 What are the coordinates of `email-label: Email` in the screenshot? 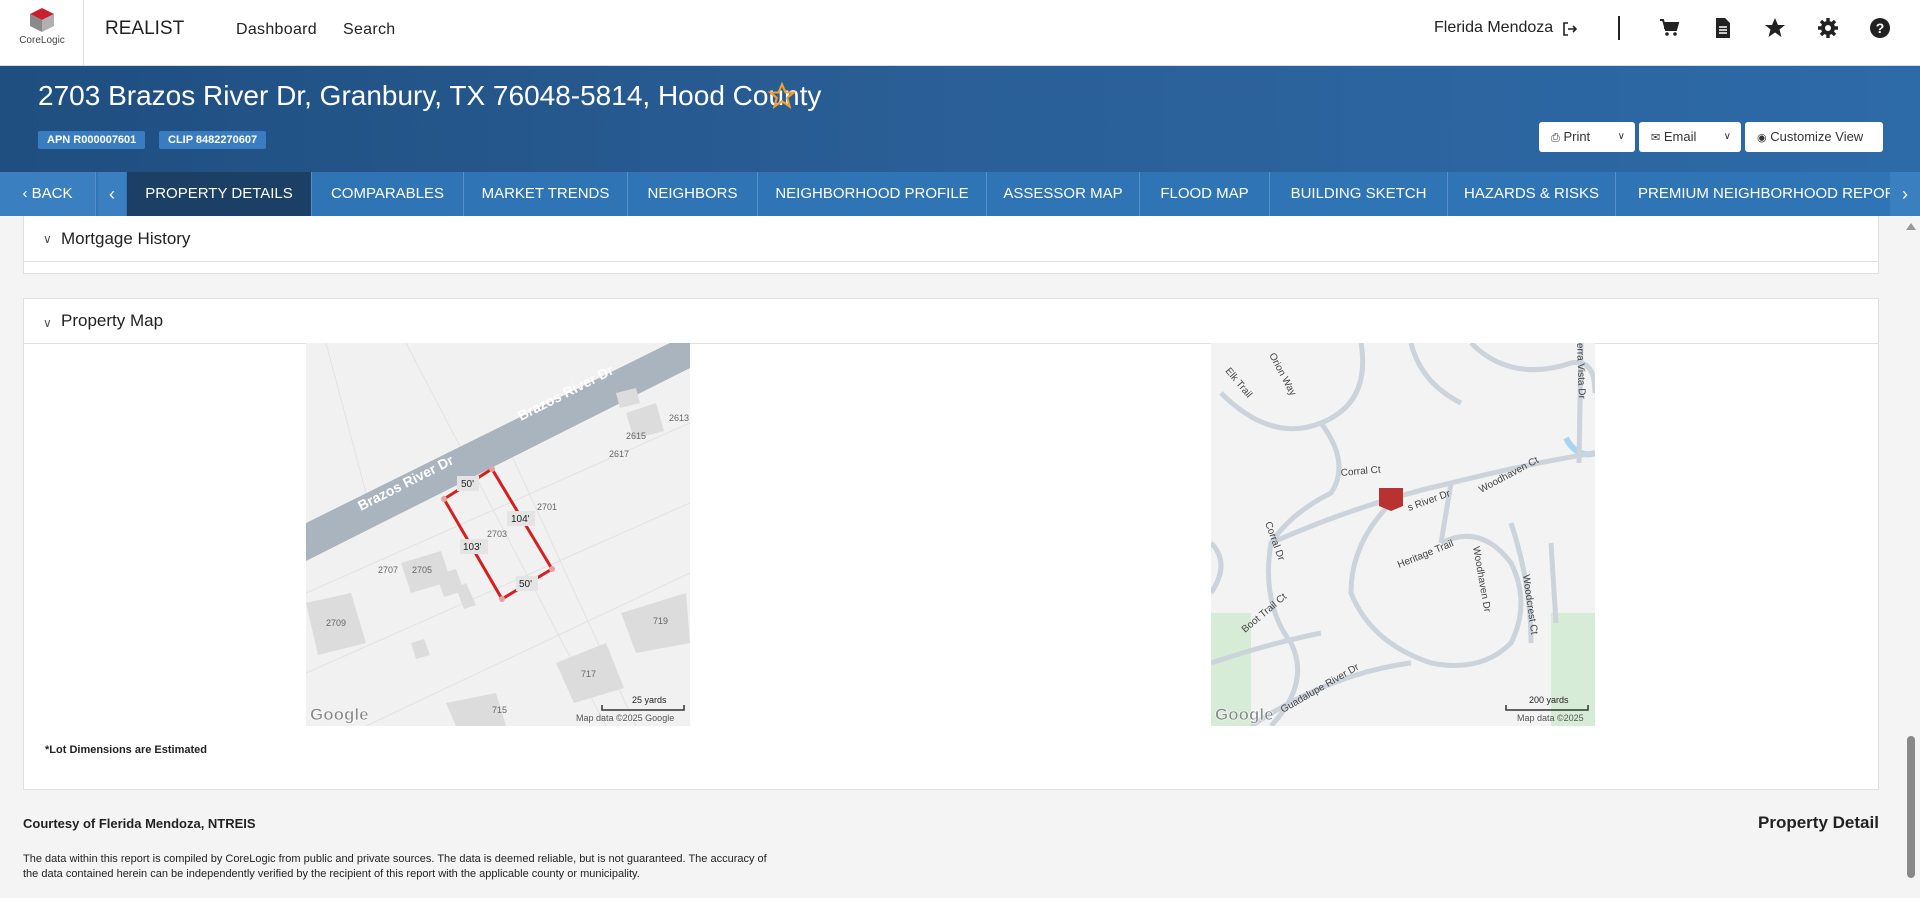 It's located at (1680, 136).